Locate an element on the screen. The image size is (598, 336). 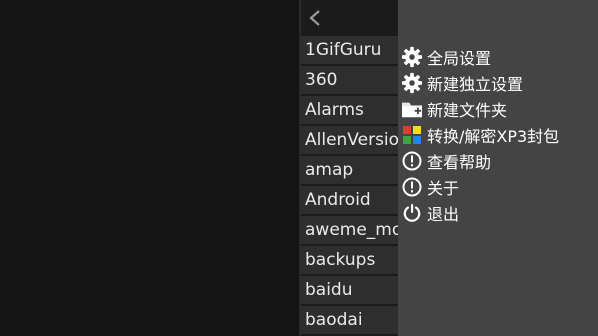
menu-list: 全局设置 新建独立设置 新建文件夹 转换/解密XP3封包 查看帮助 关于 退出 is located at coordinates (479, 135).